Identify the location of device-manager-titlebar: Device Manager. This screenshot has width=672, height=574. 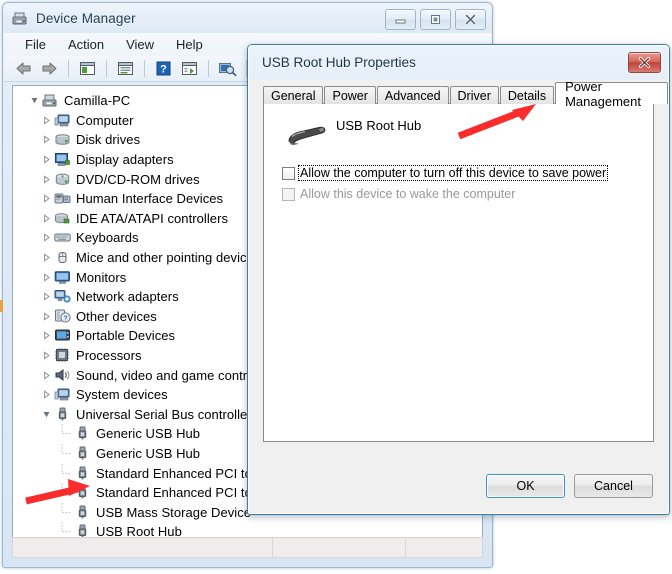
(247, 18).